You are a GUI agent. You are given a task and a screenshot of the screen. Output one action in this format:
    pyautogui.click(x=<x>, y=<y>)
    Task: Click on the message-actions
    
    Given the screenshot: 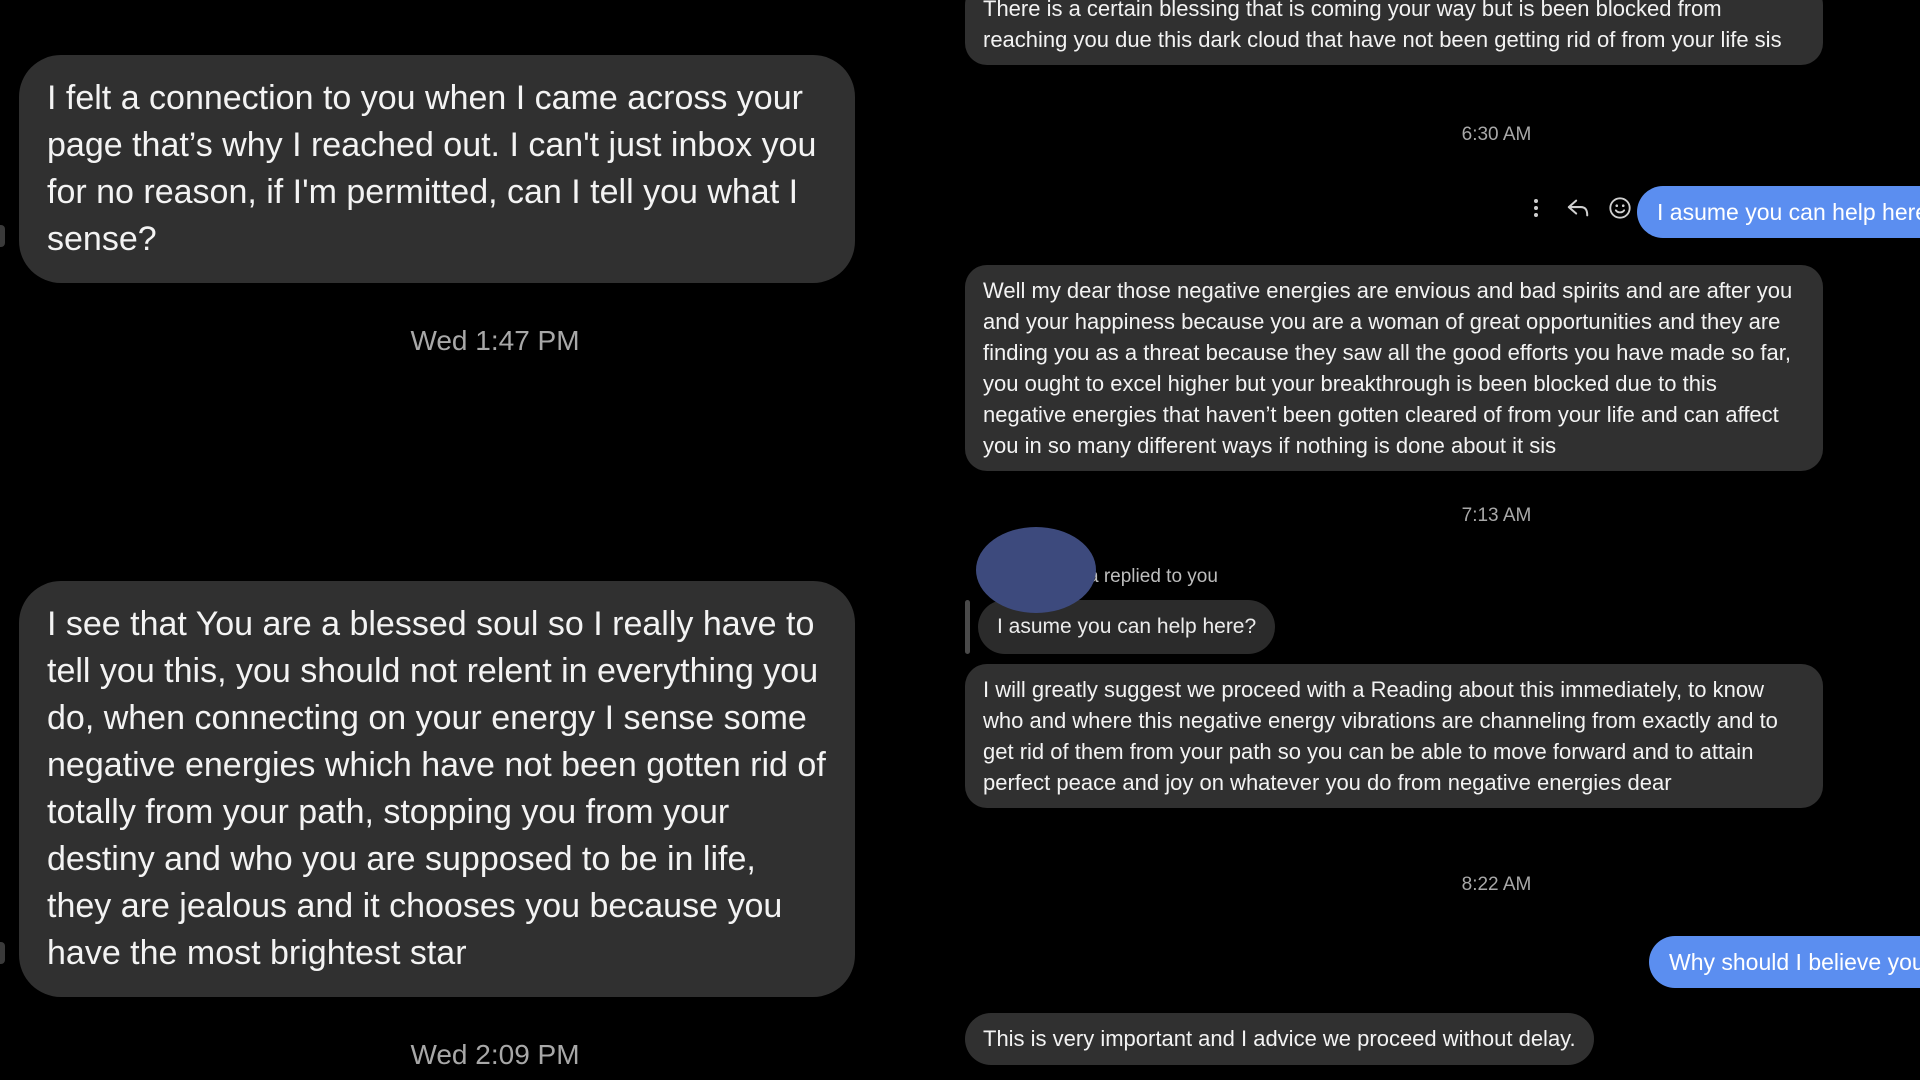 What is the action you would take?
    pyautogui.click(x=1578, y=208)
    